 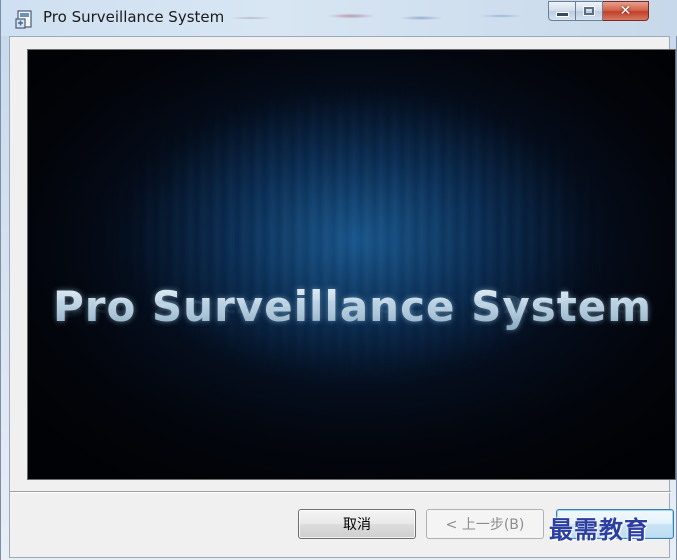 I want to click on close-icon: ✕, so click(x=625, y=11).